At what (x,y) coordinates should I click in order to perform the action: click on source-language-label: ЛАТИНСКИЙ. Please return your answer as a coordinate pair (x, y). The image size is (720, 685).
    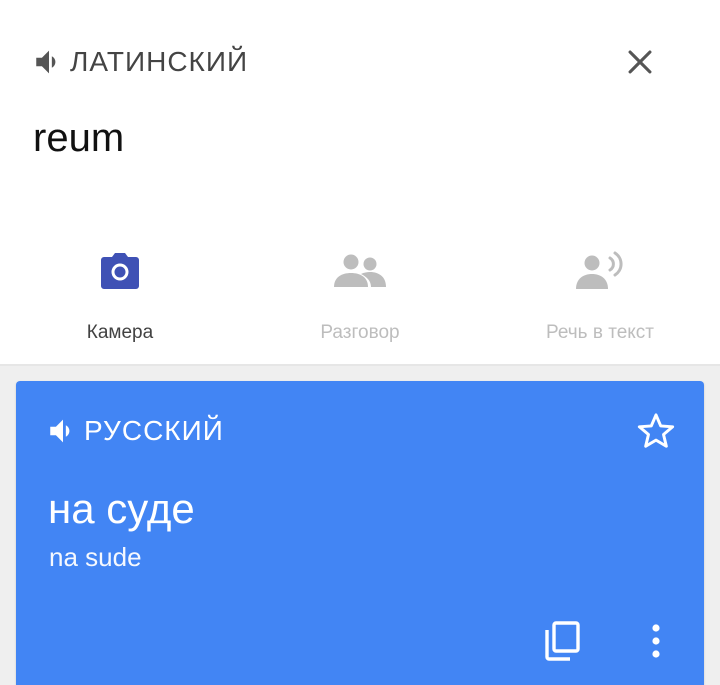
    Looking at the image, I should click on (159, 61).